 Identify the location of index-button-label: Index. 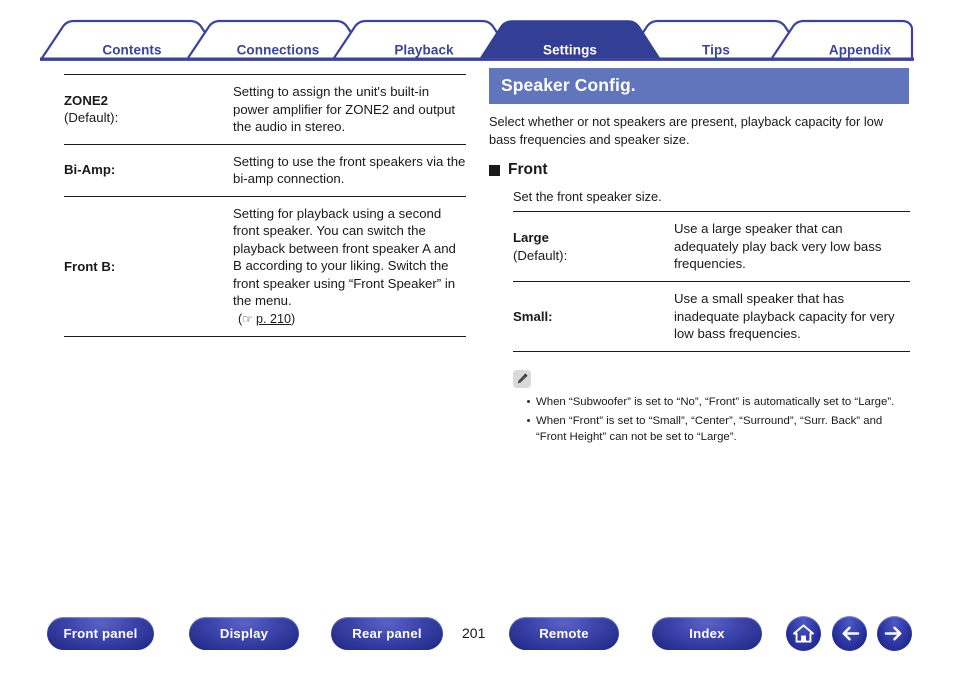
(707, 633).